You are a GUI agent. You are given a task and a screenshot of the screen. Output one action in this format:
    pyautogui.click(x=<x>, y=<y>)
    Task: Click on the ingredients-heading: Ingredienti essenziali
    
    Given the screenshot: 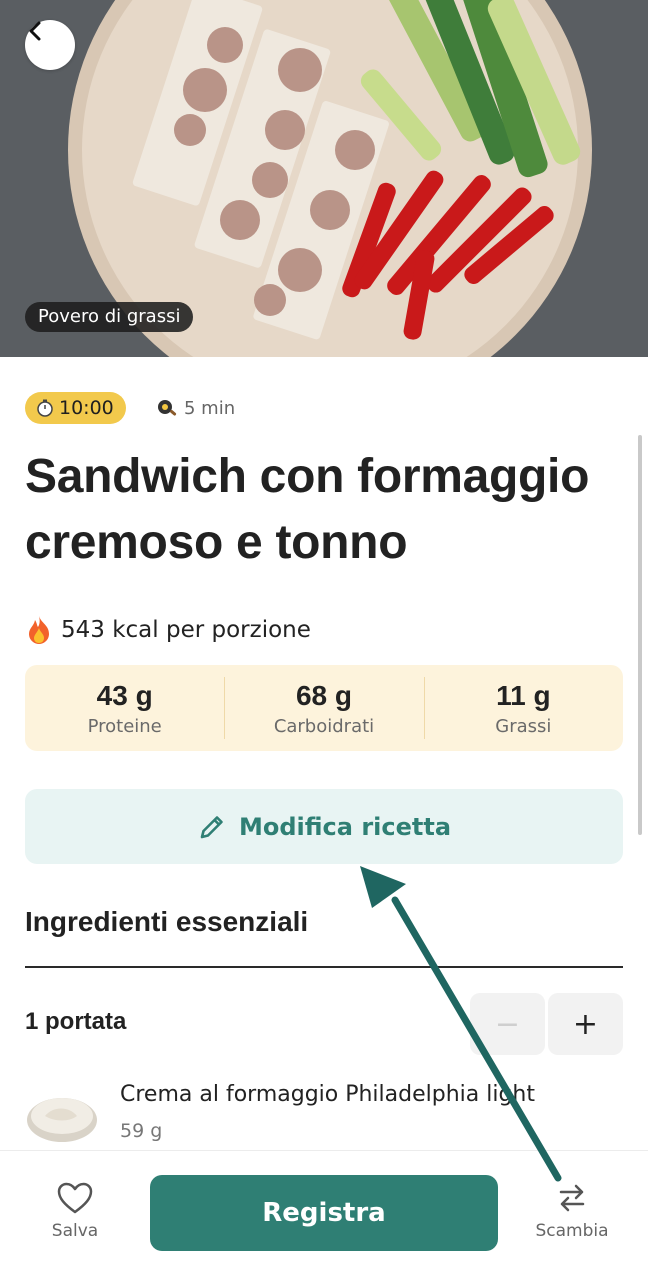 What is the action you would take?
    pyautogui.click(x=167, y=921)
    